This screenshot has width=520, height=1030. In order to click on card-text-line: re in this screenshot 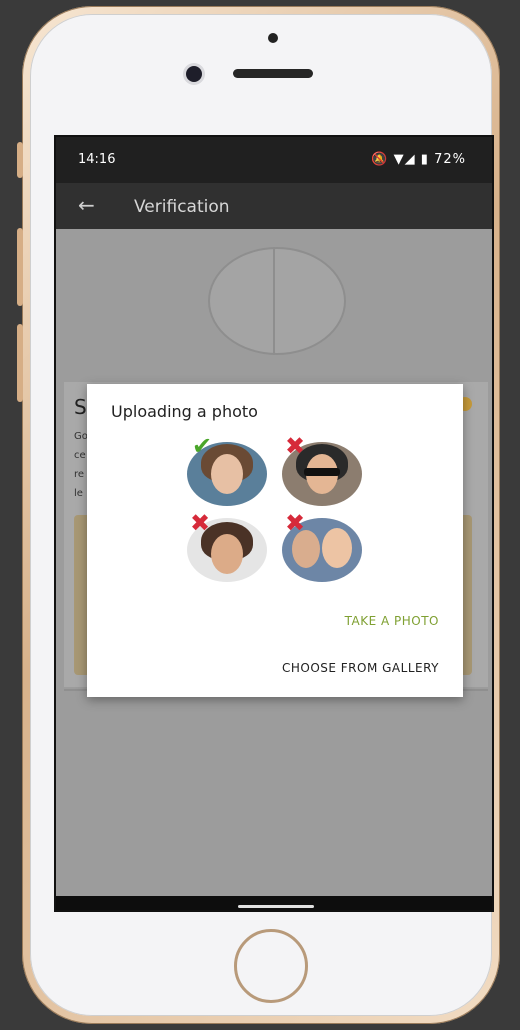, I will do `click(79, 474)`.